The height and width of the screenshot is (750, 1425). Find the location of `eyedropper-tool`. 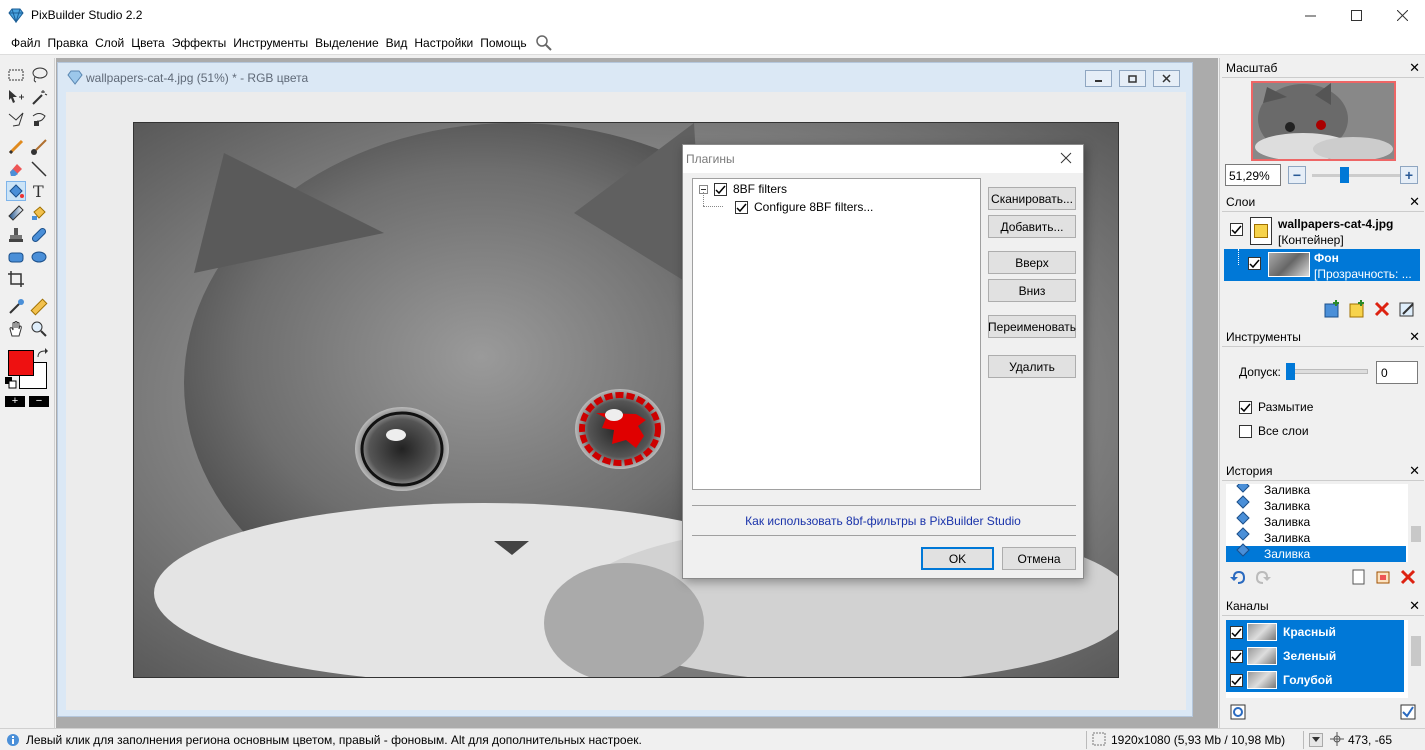

eyedropper-tool is located at coordinates (16, 307).